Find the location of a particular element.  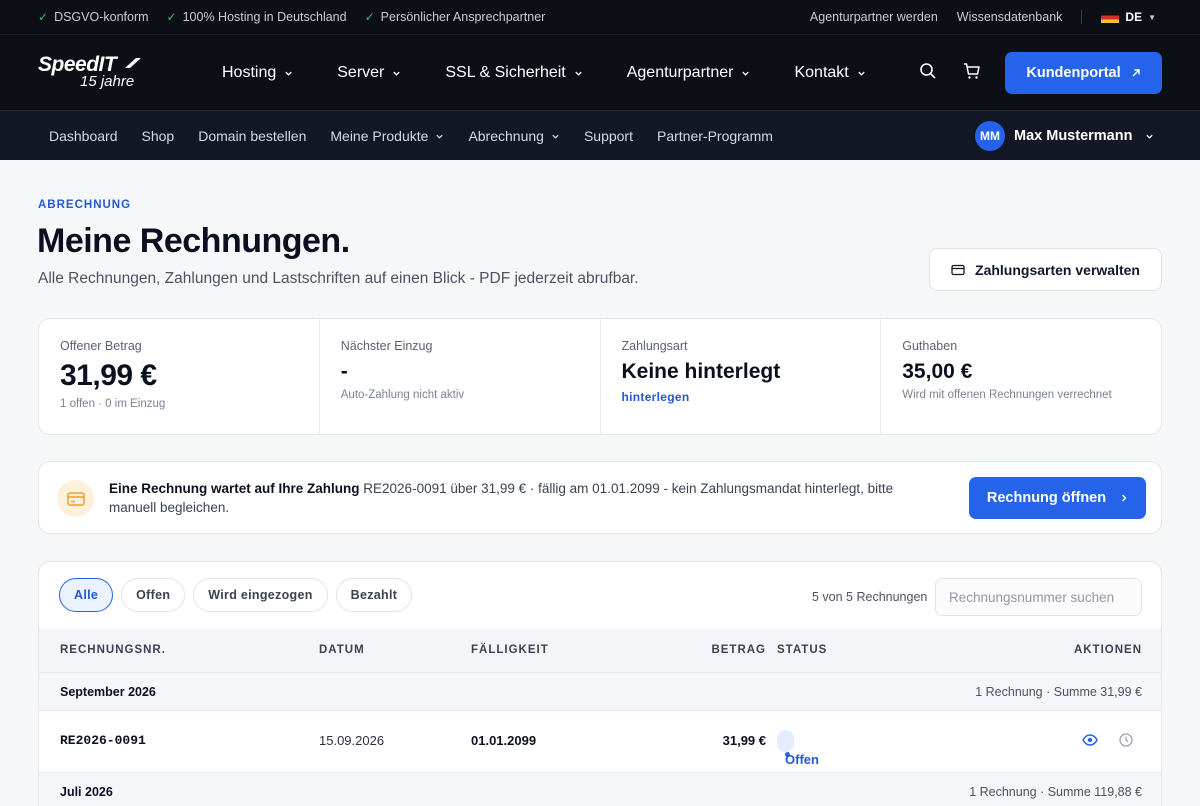

column-header: DATUM is located at coordinates (342, 650).